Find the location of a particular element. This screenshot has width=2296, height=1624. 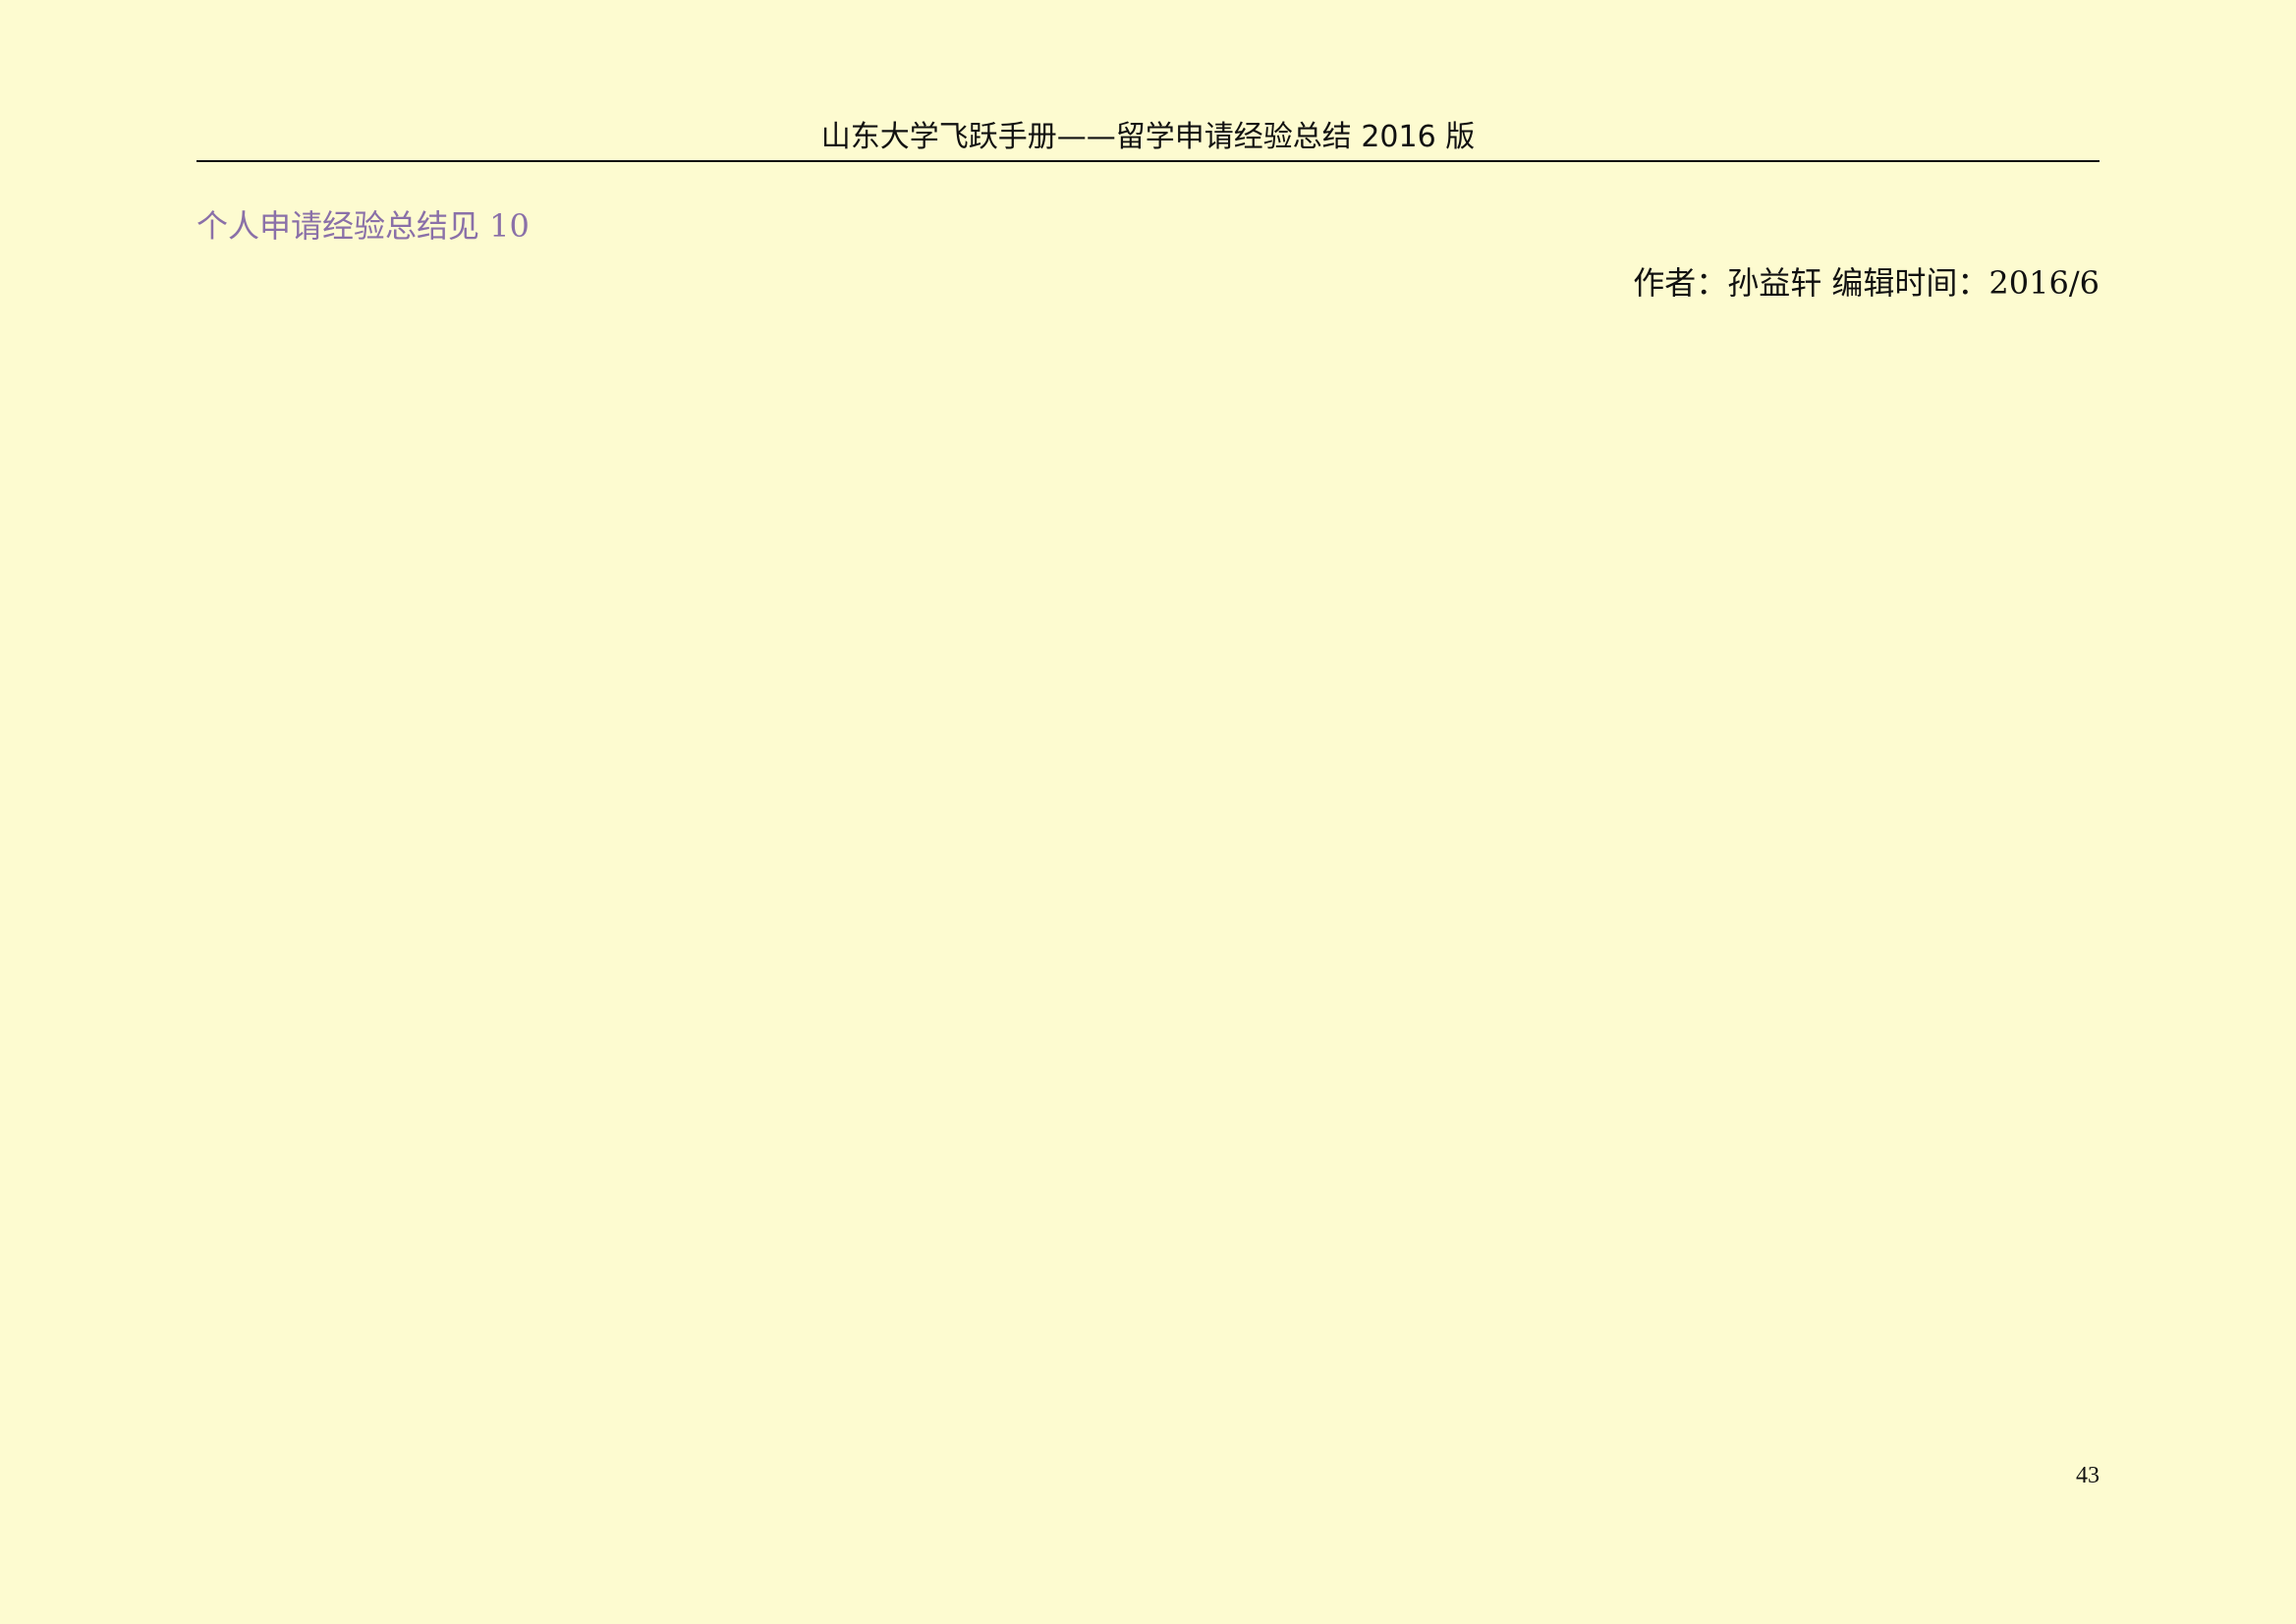

author-byline: 作者：孙益轩 编辑时间：2016/6 is located at coordinates (1866, 283).